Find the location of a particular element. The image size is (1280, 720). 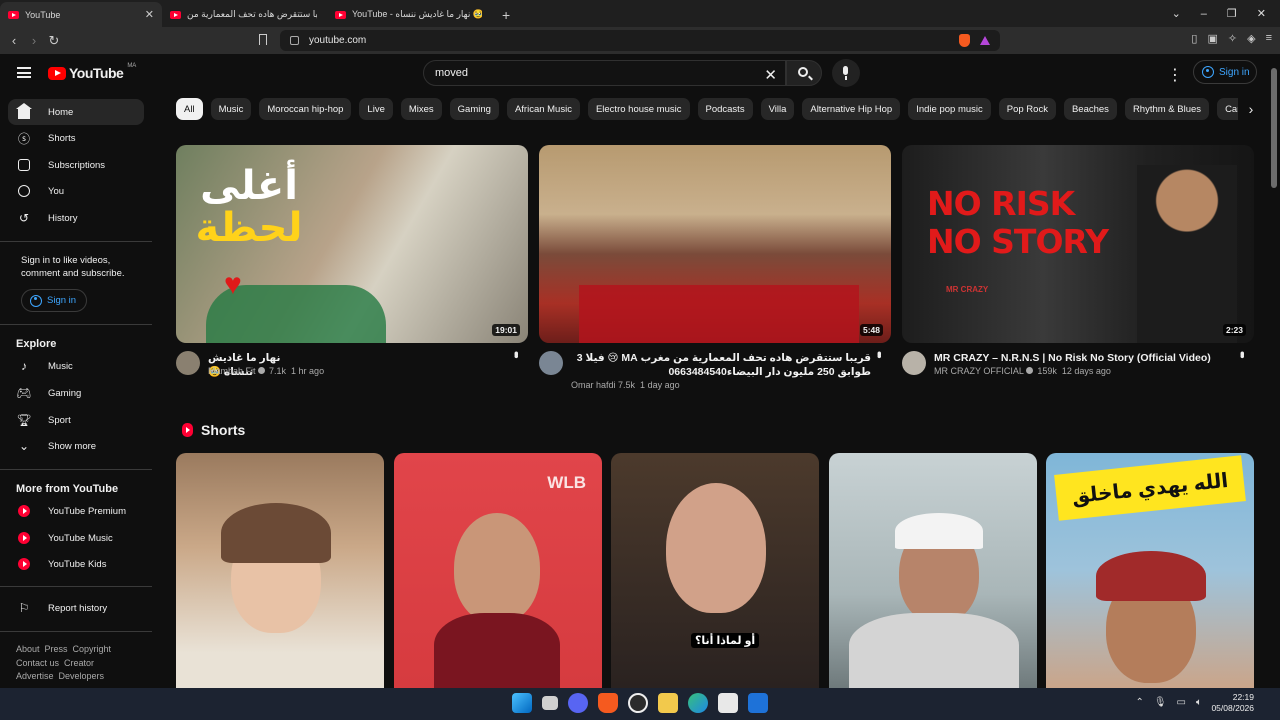

site-info-icon is located at coordinates (294, 40).